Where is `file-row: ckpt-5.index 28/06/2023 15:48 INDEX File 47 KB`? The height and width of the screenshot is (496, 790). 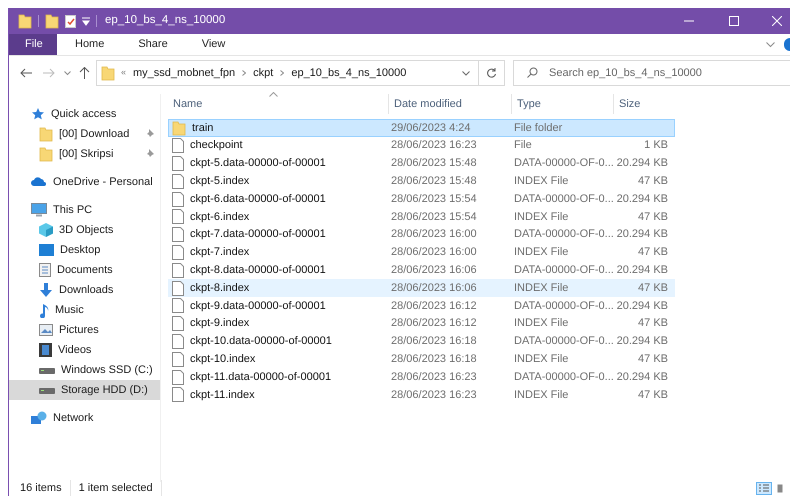
file-row: ckpt-5.index 28/06/2023 15:48 INDEX File 47 KB is located at coordinates (421, 181).